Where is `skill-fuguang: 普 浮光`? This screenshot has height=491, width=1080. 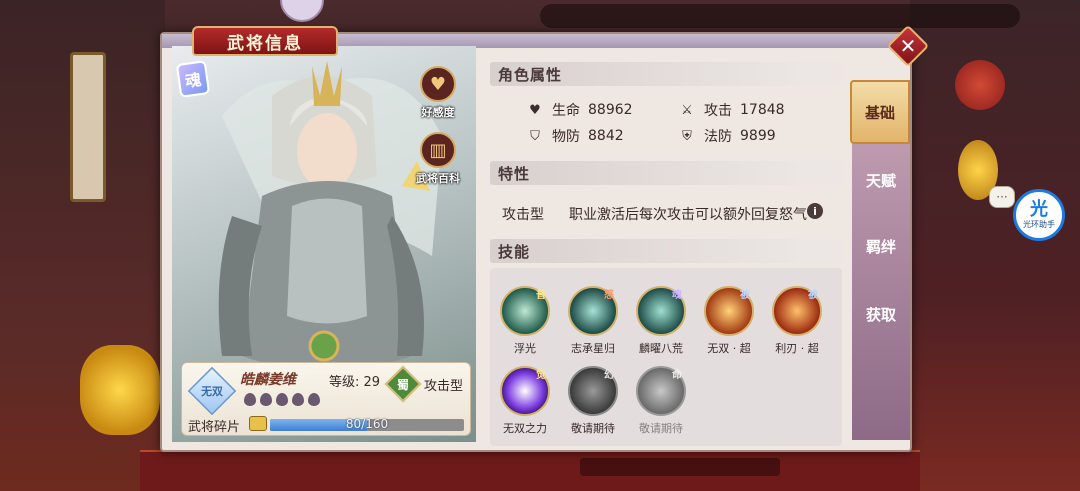 skill-fuguang: 普 浮光 is located at coordinates (525, 321).